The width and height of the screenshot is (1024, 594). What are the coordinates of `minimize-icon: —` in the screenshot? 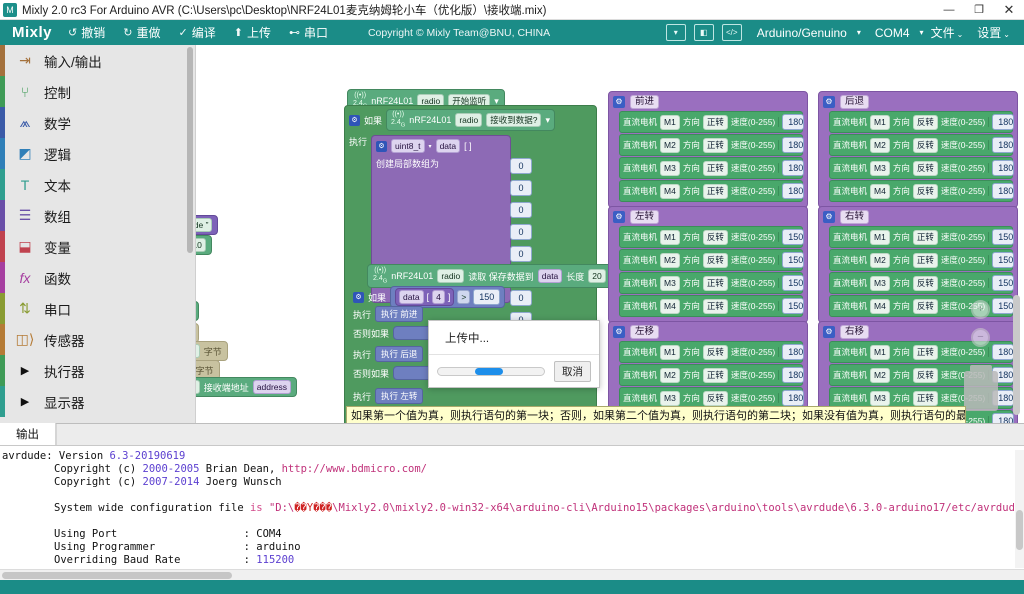 It's located at (949, 10).